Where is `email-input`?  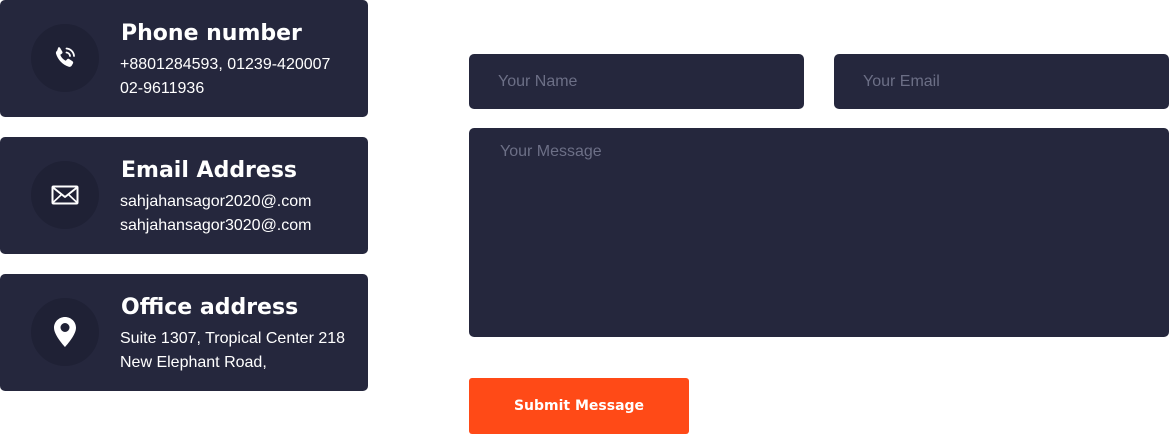
email-input is located at coordinates (1001, 81).